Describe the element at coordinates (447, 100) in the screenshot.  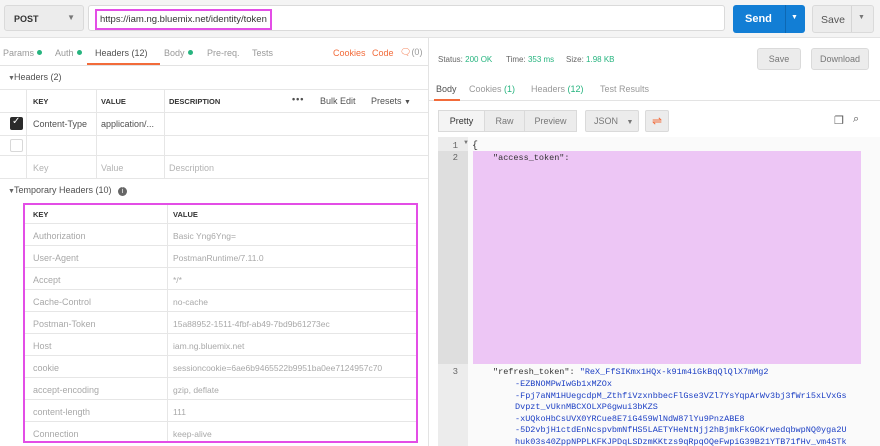
I see `active-tab-underline` at that location.